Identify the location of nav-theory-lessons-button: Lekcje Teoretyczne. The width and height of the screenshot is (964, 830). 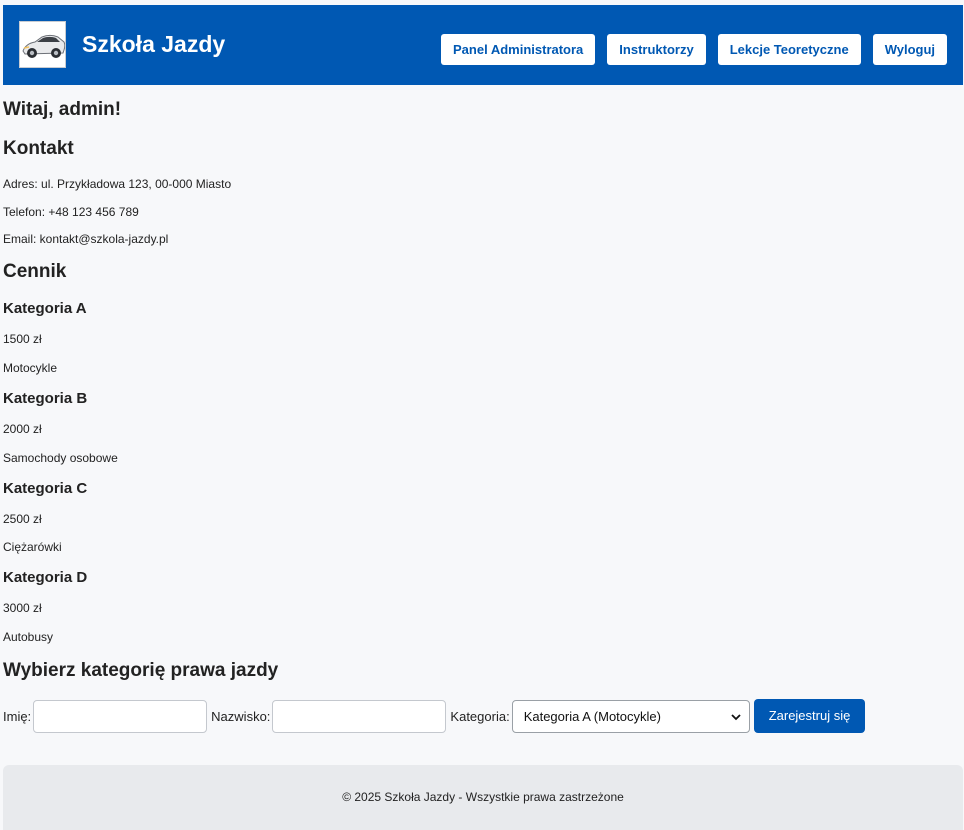
(789, 49).